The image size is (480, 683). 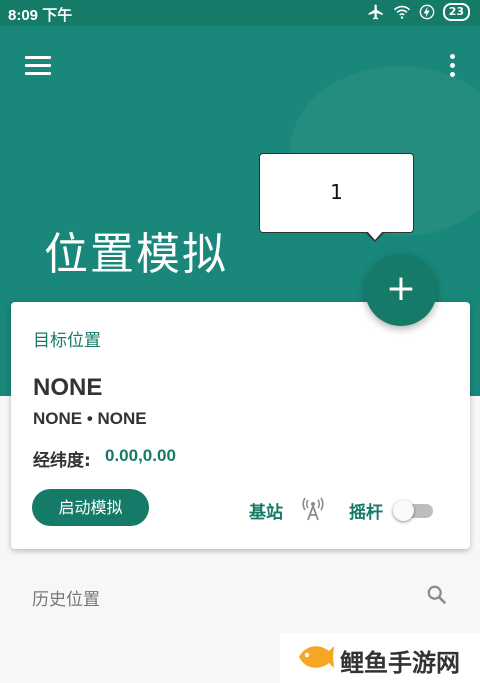 What do you see at coordinates (418, 12) in the screenshot?
I see `status-icons: 23` at bounding box center [418, 12].